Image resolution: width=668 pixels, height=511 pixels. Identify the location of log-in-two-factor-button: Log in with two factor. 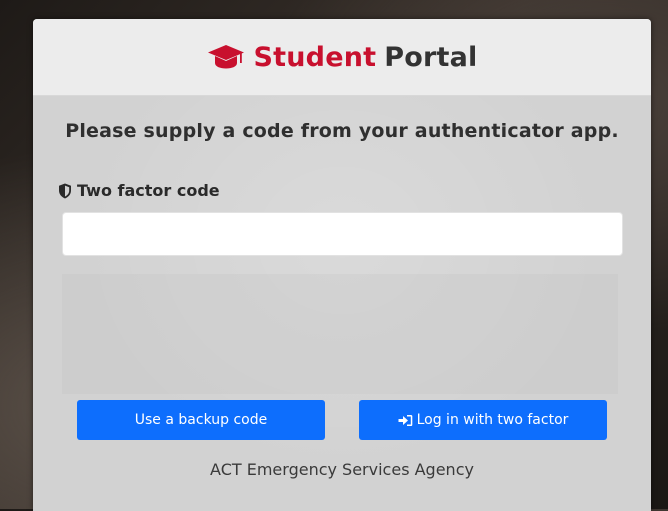
(483, 420).